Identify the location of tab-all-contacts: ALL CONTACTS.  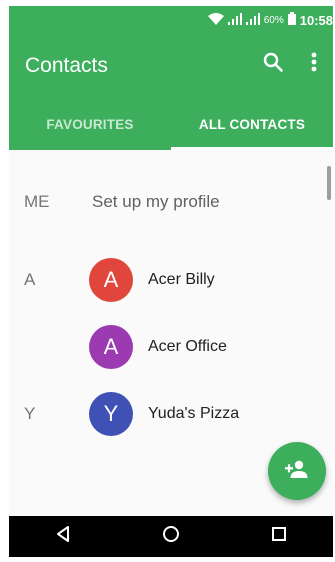
(252, 124).